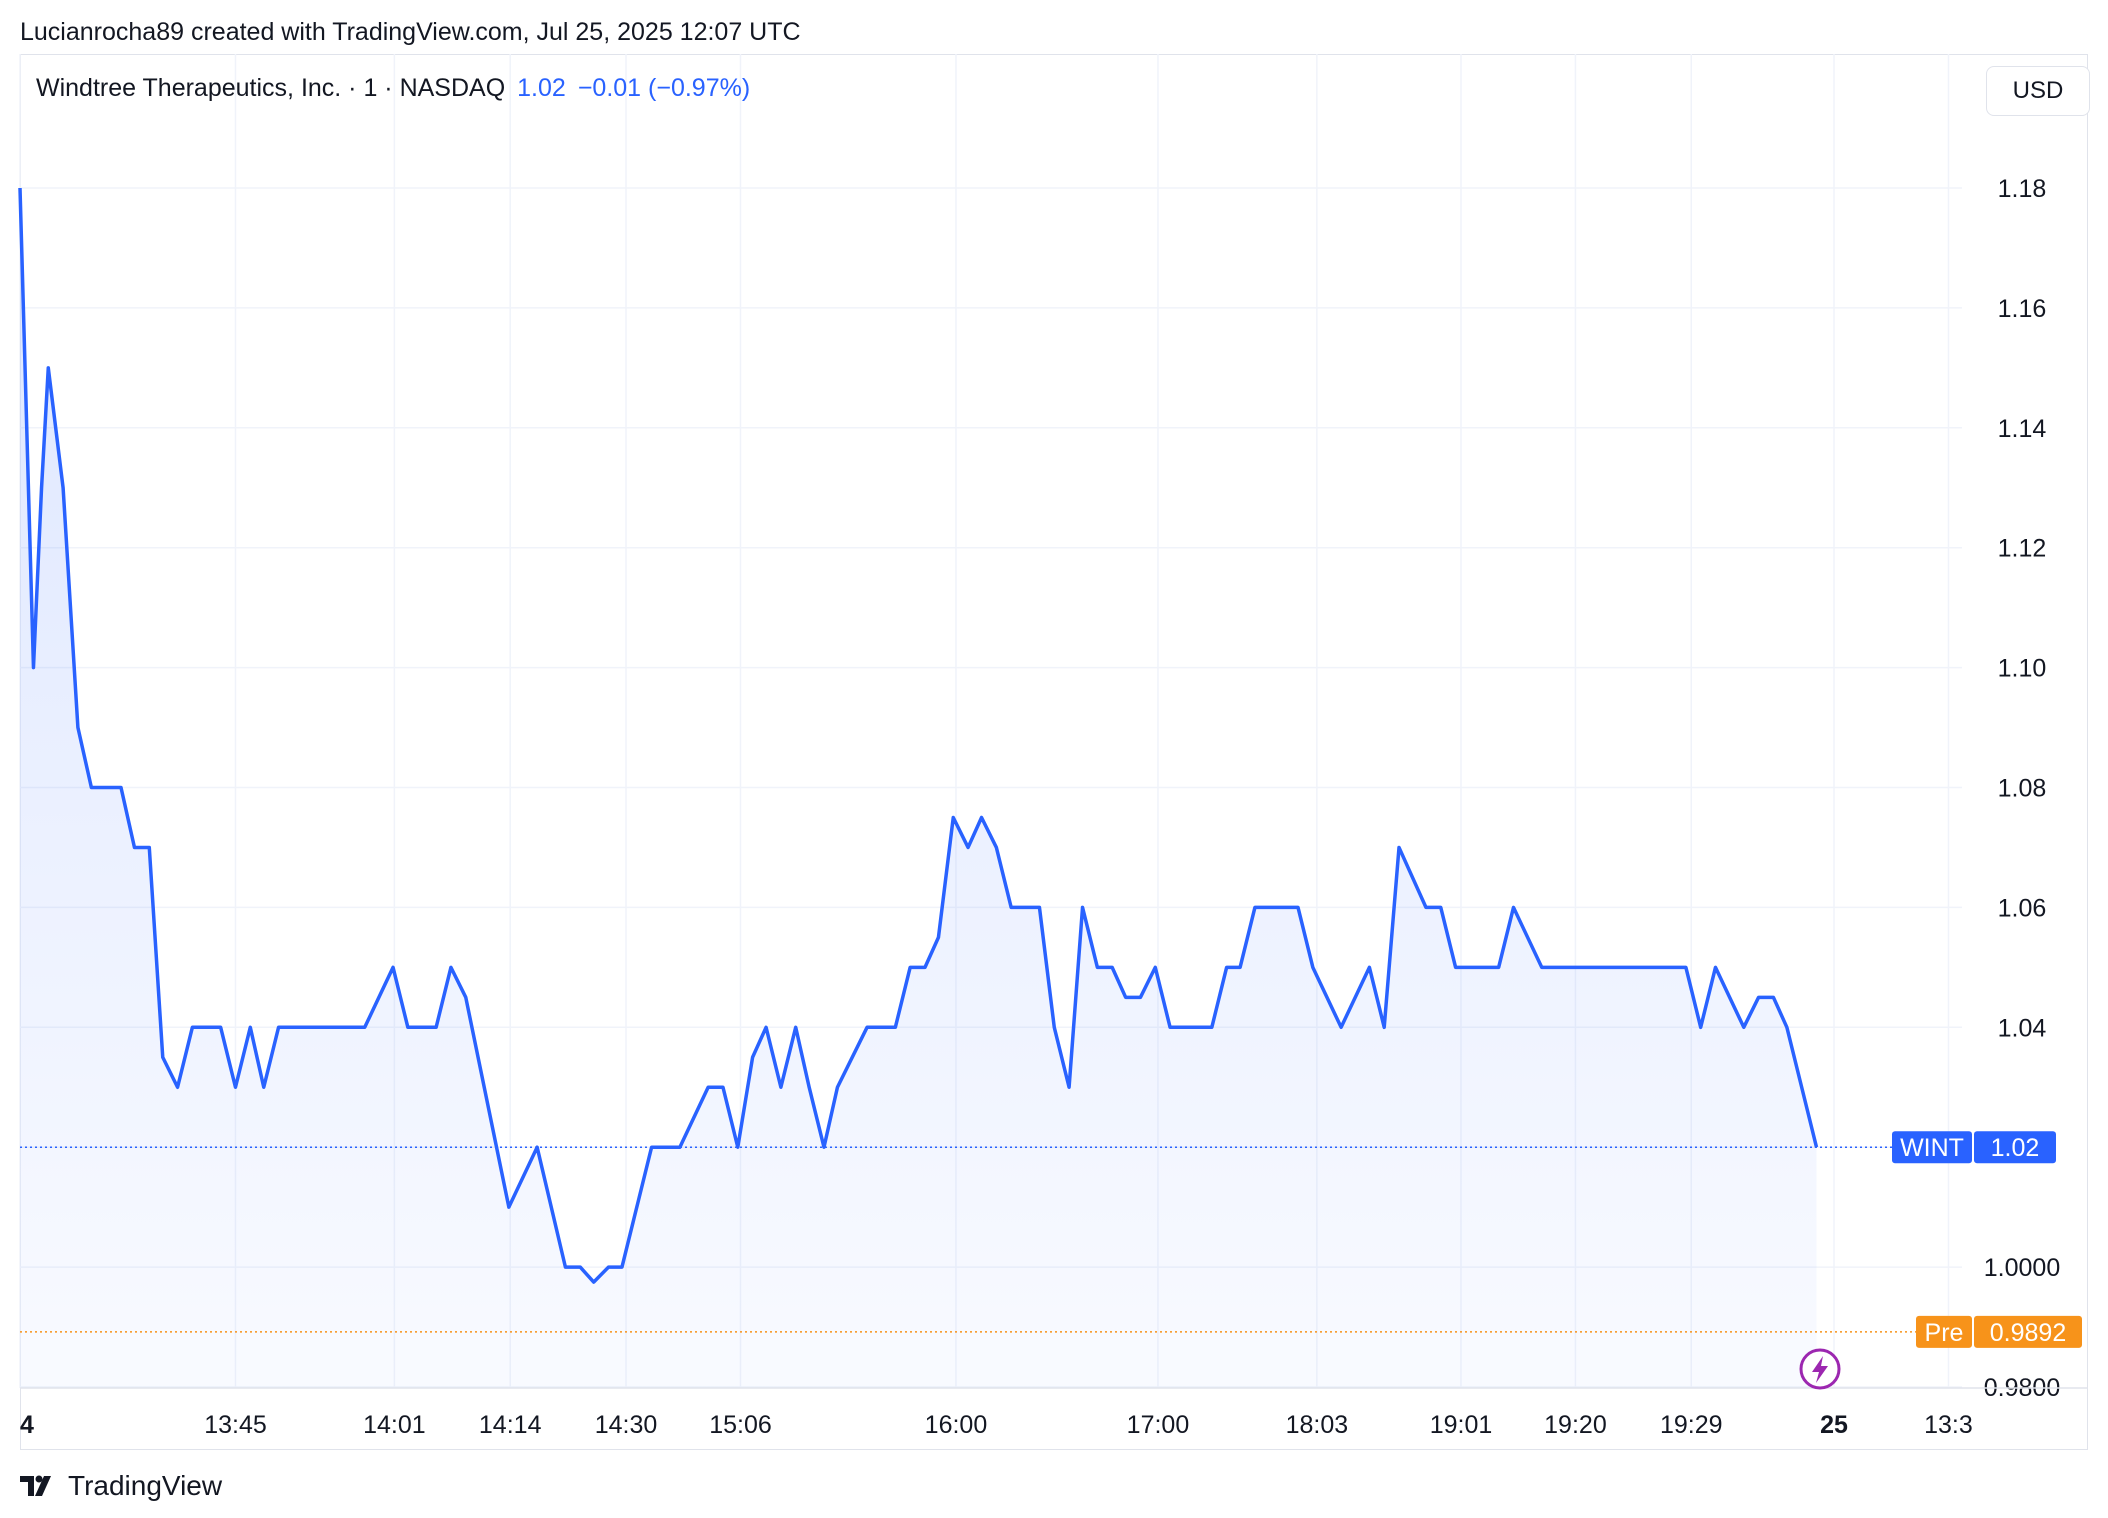 This screenshot has height=1518, width=2108. What do you see at coordinates (1317, 1425) in the screenshot?
I see `x-tick-label: 18:03` at bounding box center [1317, 1425].